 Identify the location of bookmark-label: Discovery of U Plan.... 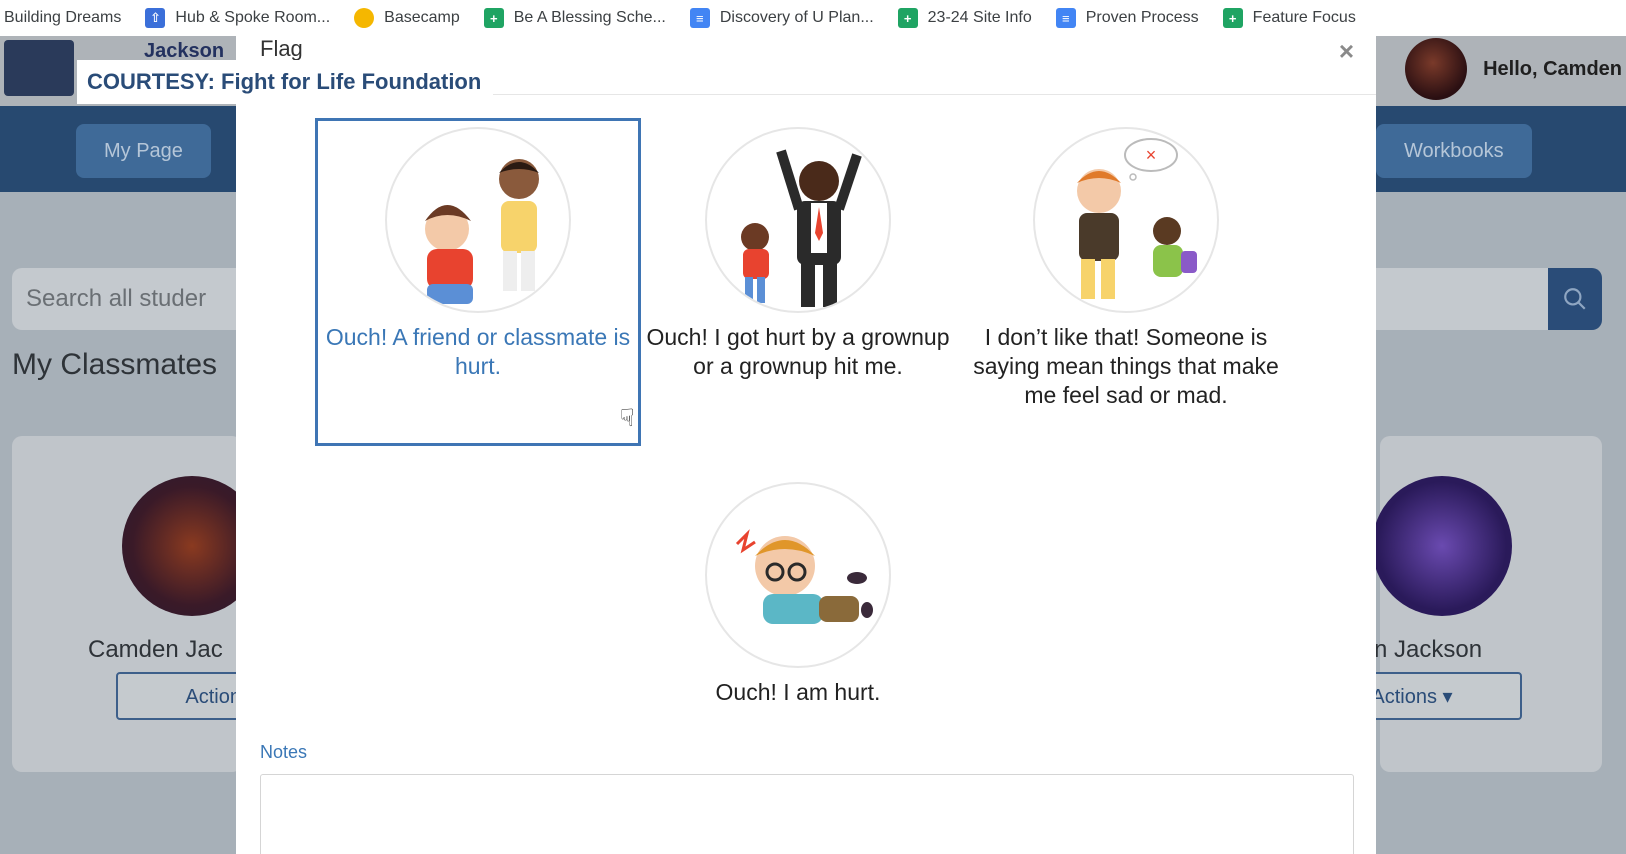
(796, 17).